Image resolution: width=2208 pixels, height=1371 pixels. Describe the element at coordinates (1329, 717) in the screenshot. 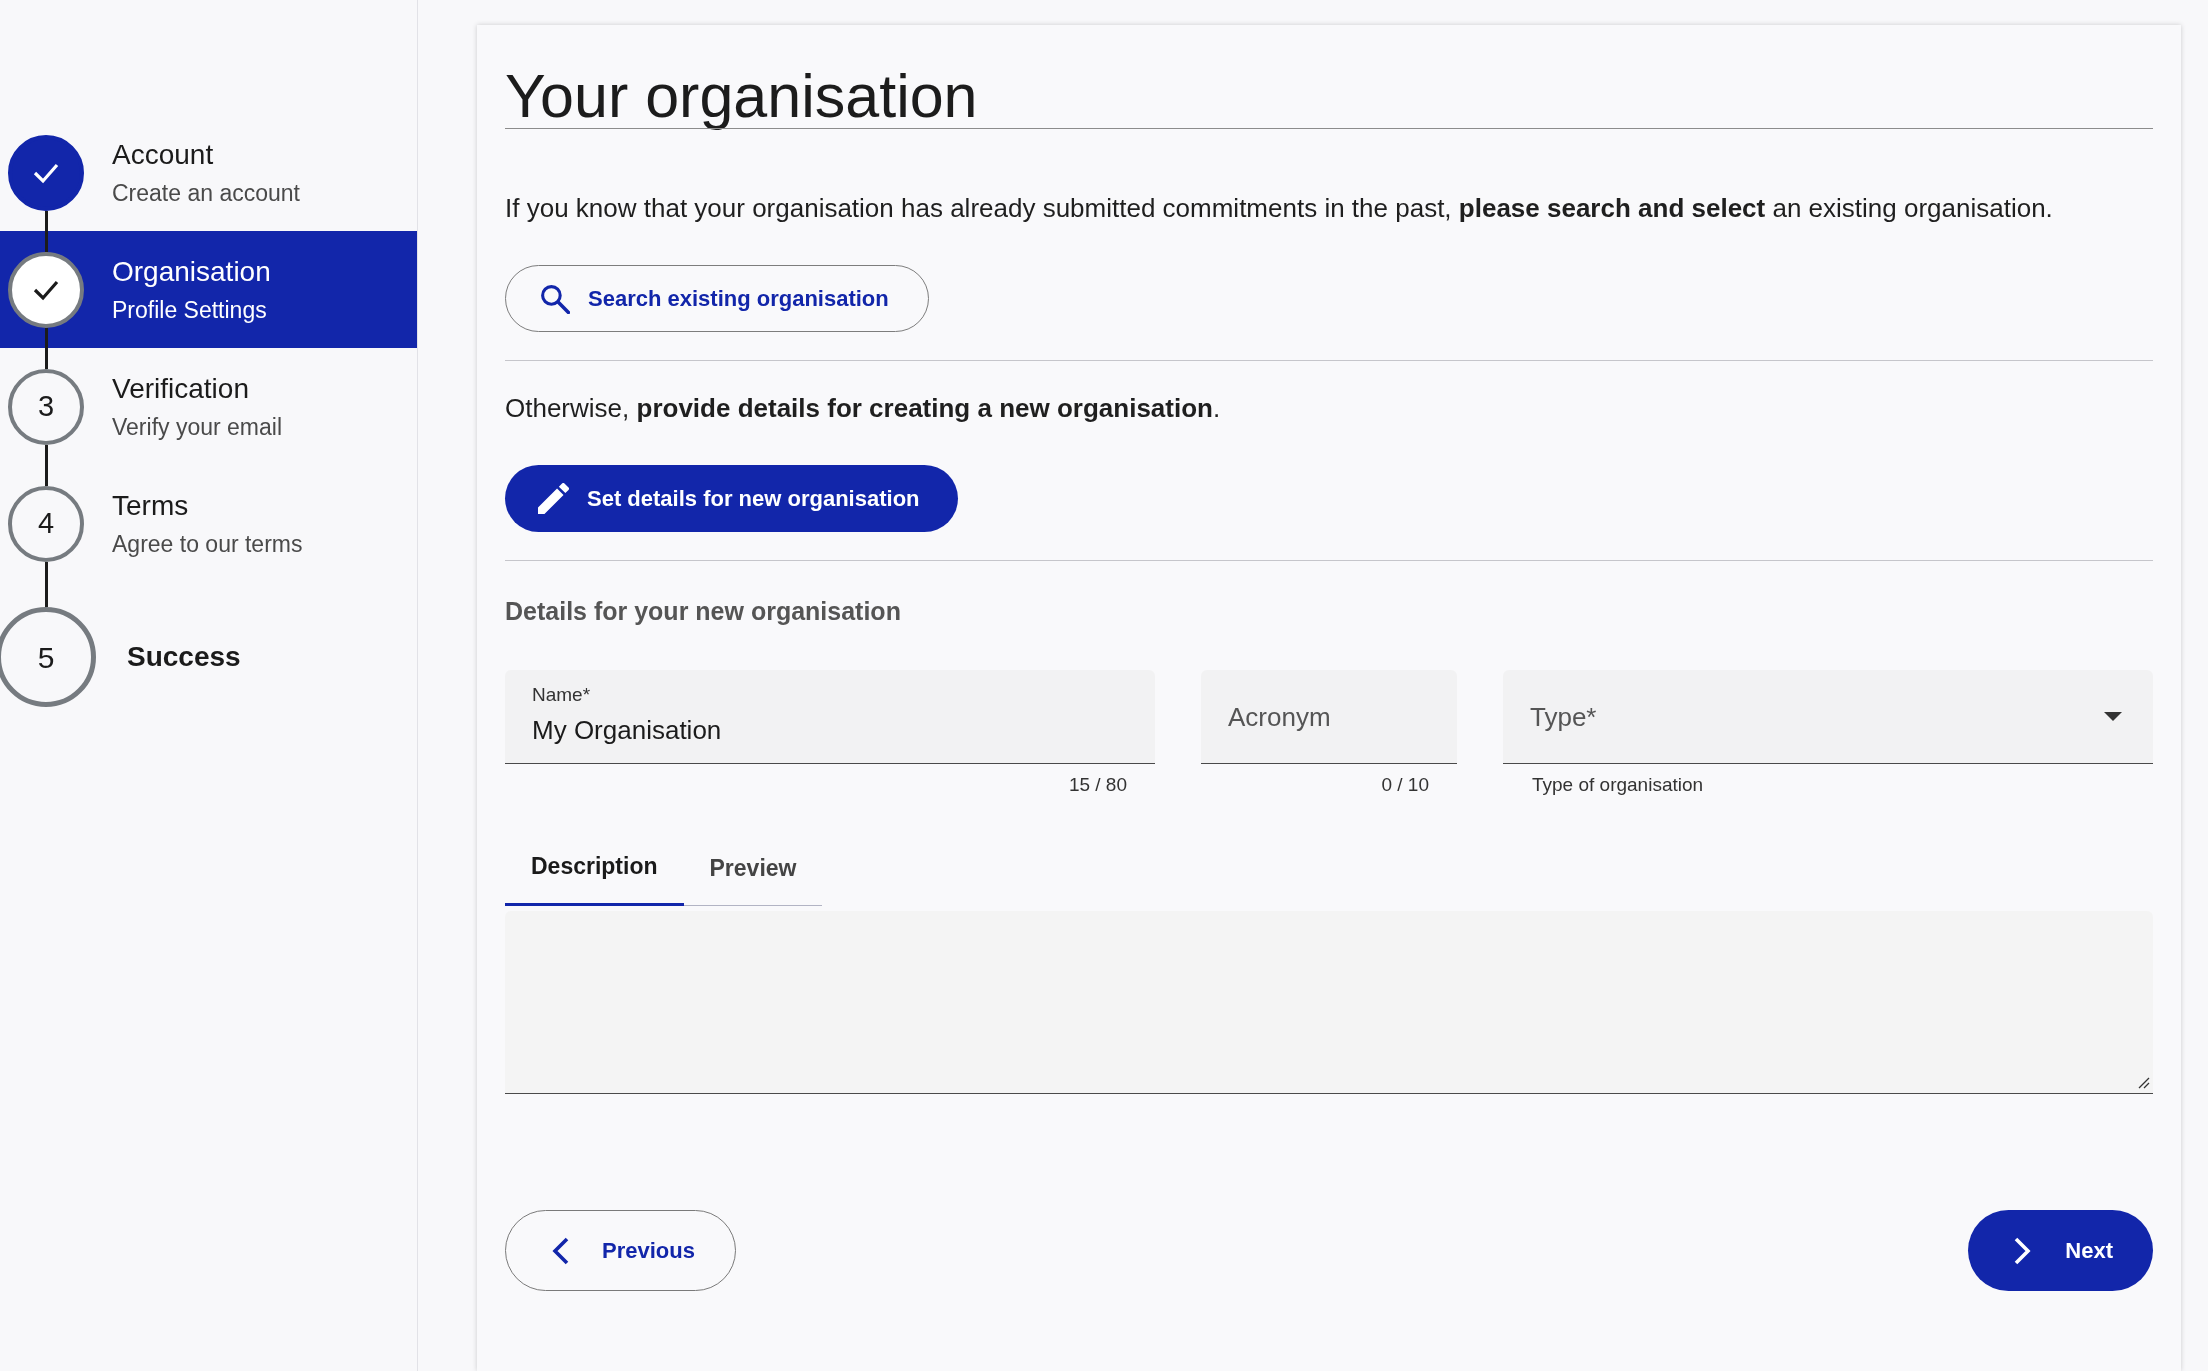

I see `text-field: Acronym` at that location.